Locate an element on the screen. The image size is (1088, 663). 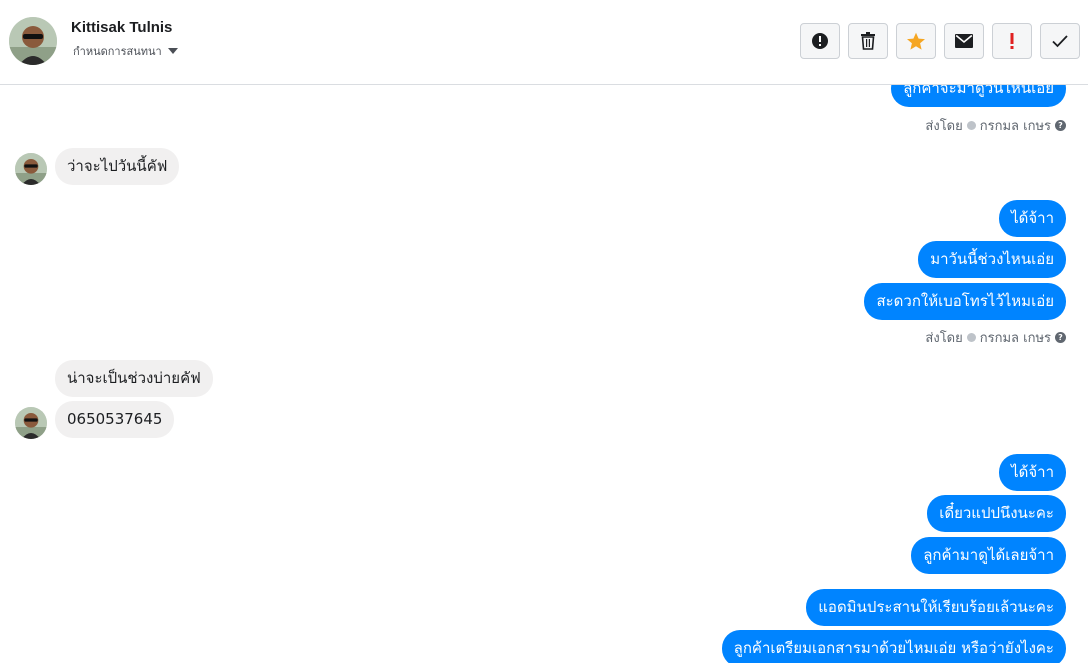
contact-avatar is located at coordinates (33, 41).